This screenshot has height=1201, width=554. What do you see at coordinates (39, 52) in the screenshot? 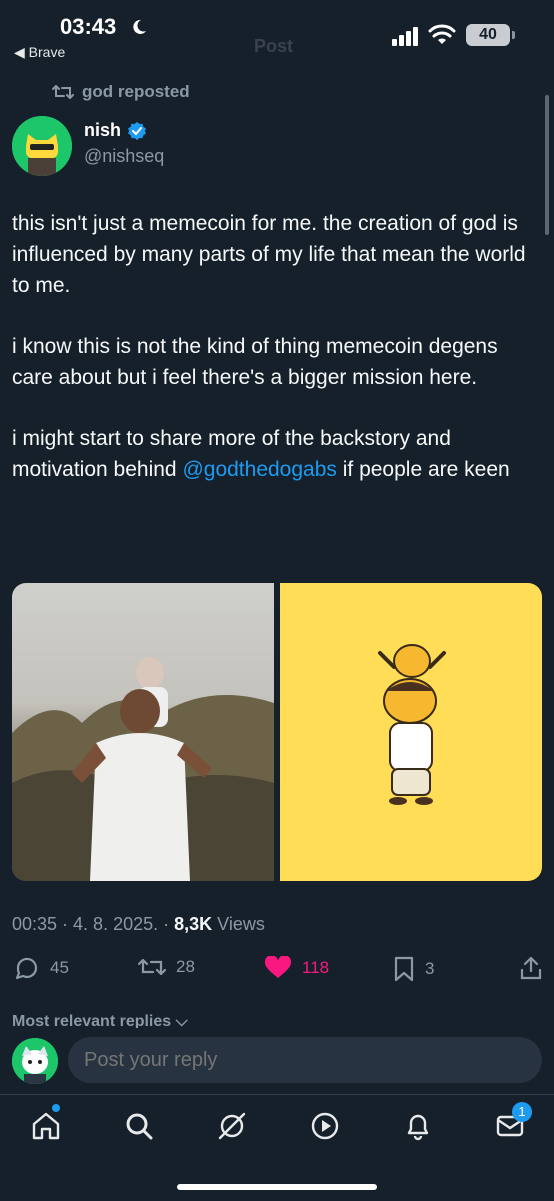
I see `back-to-app-link: ◀ Brave` at bounding box center [39, 52].